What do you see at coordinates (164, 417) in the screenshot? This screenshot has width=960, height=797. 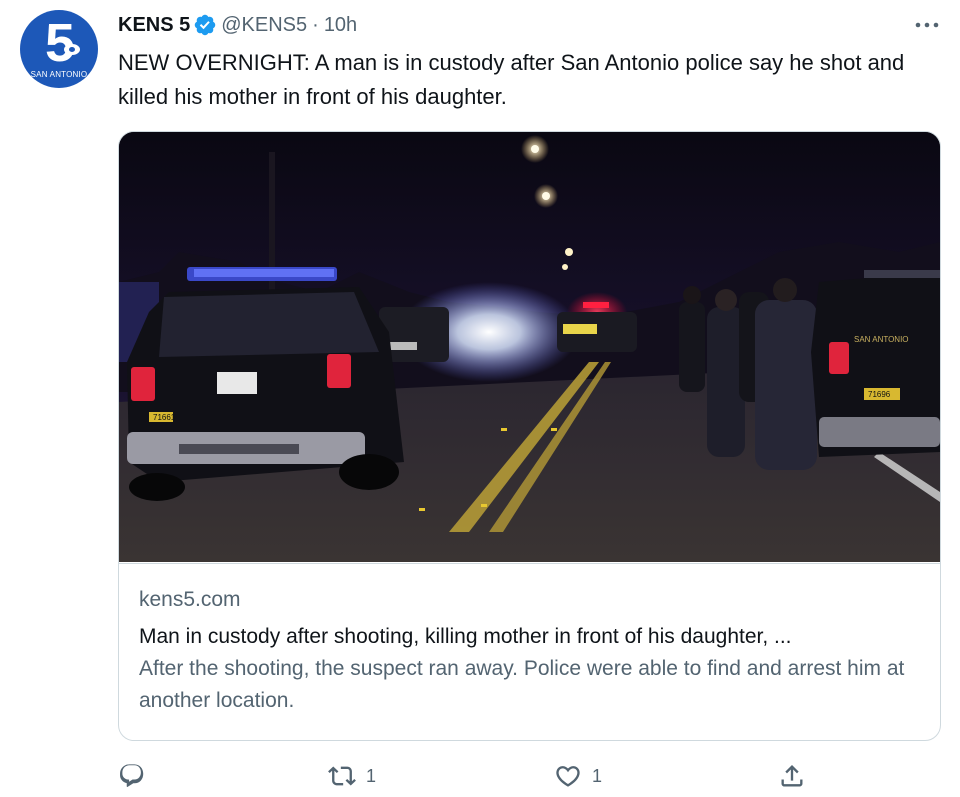 I see `vehicle-number-left: 71661` at bounding box center [164, 417].